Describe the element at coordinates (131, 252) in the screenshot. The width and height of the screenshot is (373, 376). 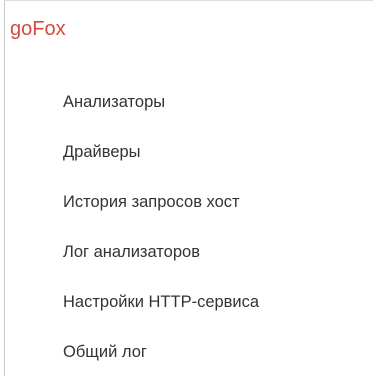
I see `menu-item-analyzers-log: Лог анализаторов` at that location.